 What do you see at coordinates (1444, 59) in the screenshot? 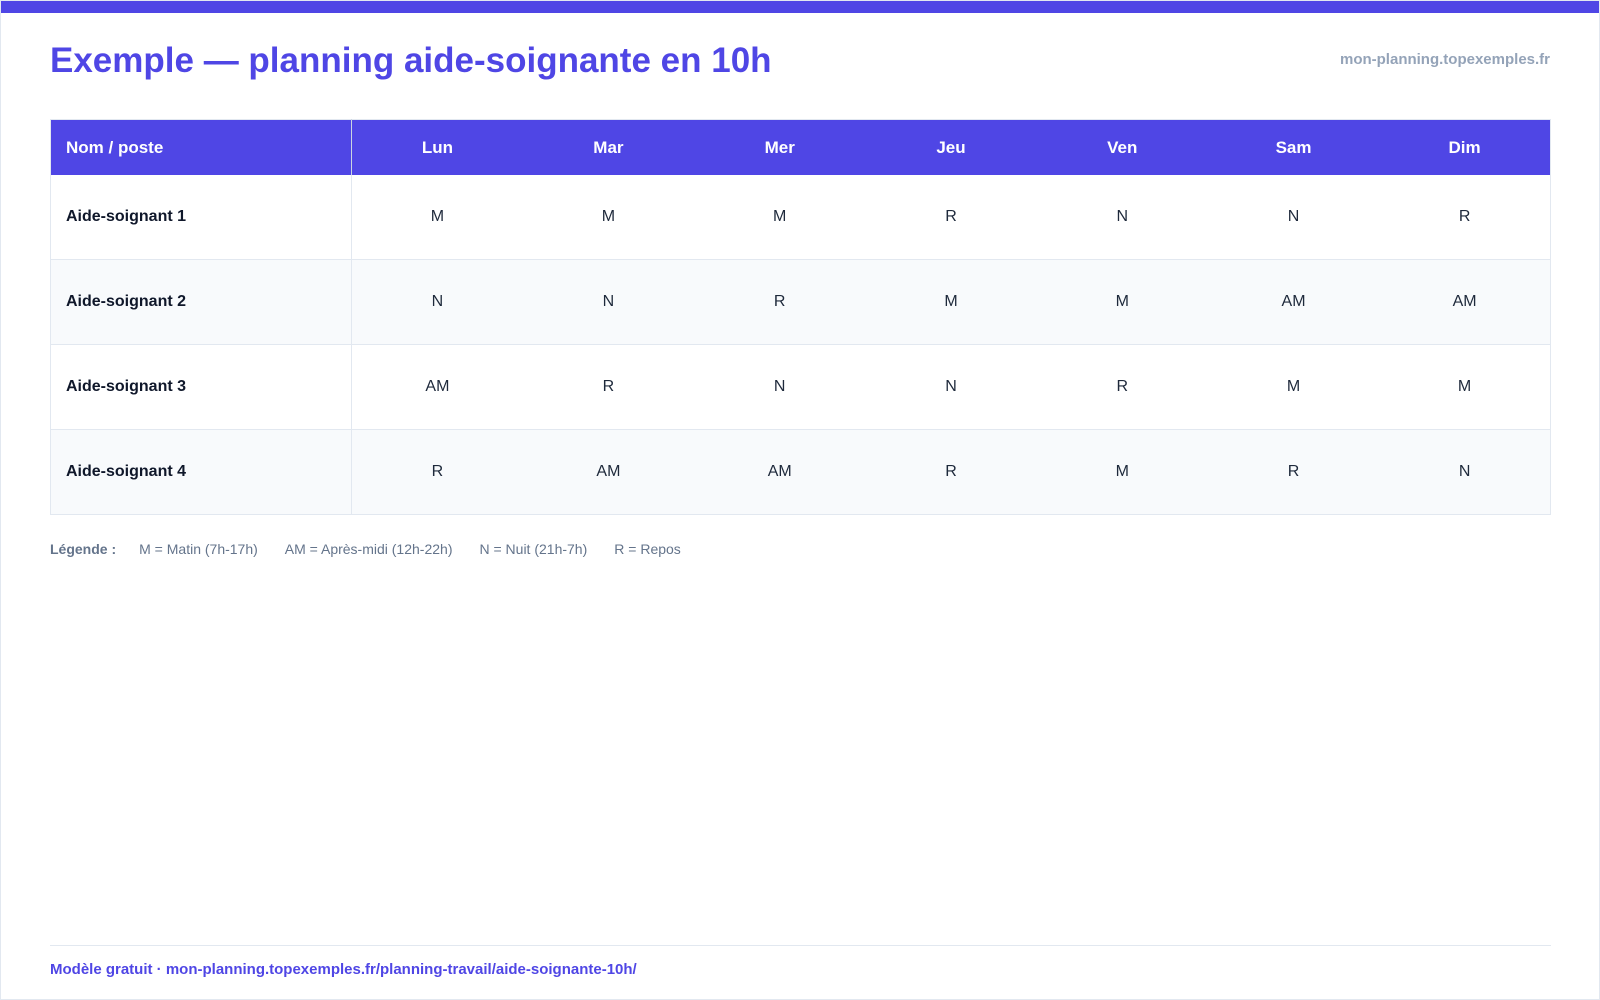
I see `site-url: mon-planning.topexemples.fr` at bounding box center [1444, 59].